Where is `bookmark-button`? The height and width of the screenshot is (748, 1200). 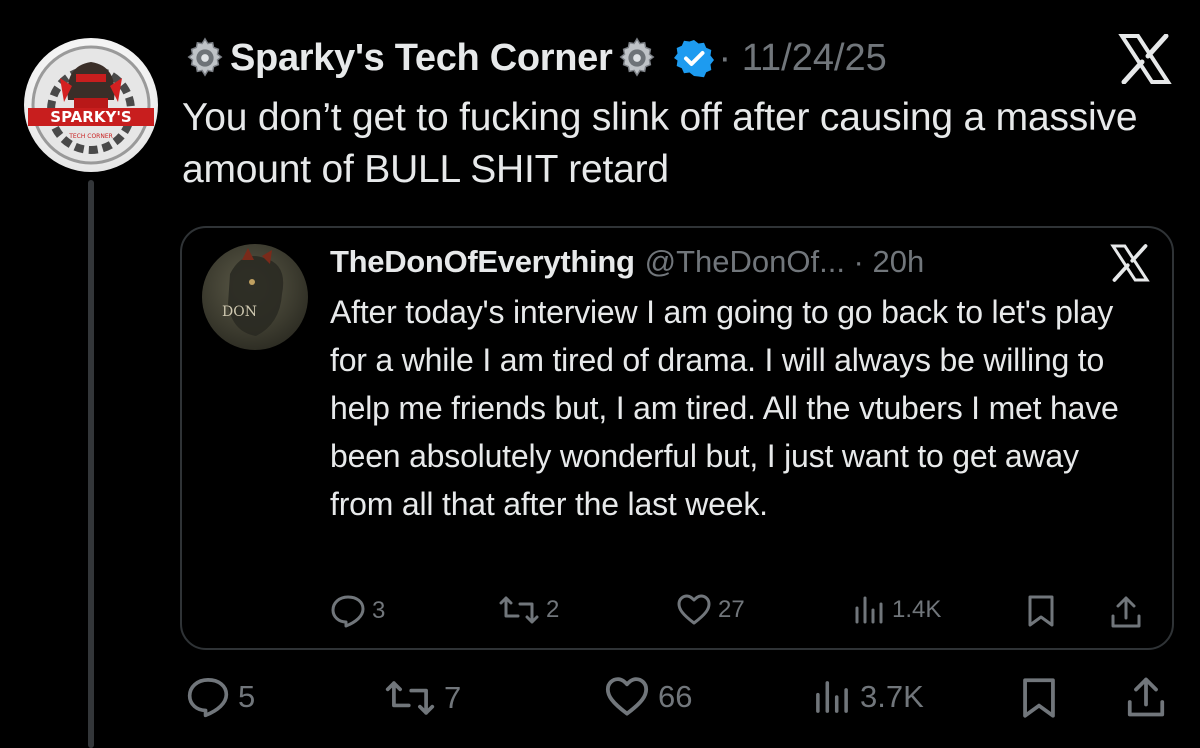 bookmark-button is located at coordinates (1039, 698).